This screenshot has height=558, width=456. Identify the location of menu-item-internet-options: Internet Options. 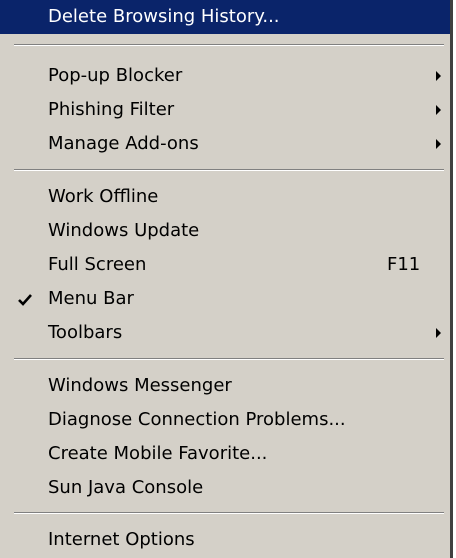
(225, 540).